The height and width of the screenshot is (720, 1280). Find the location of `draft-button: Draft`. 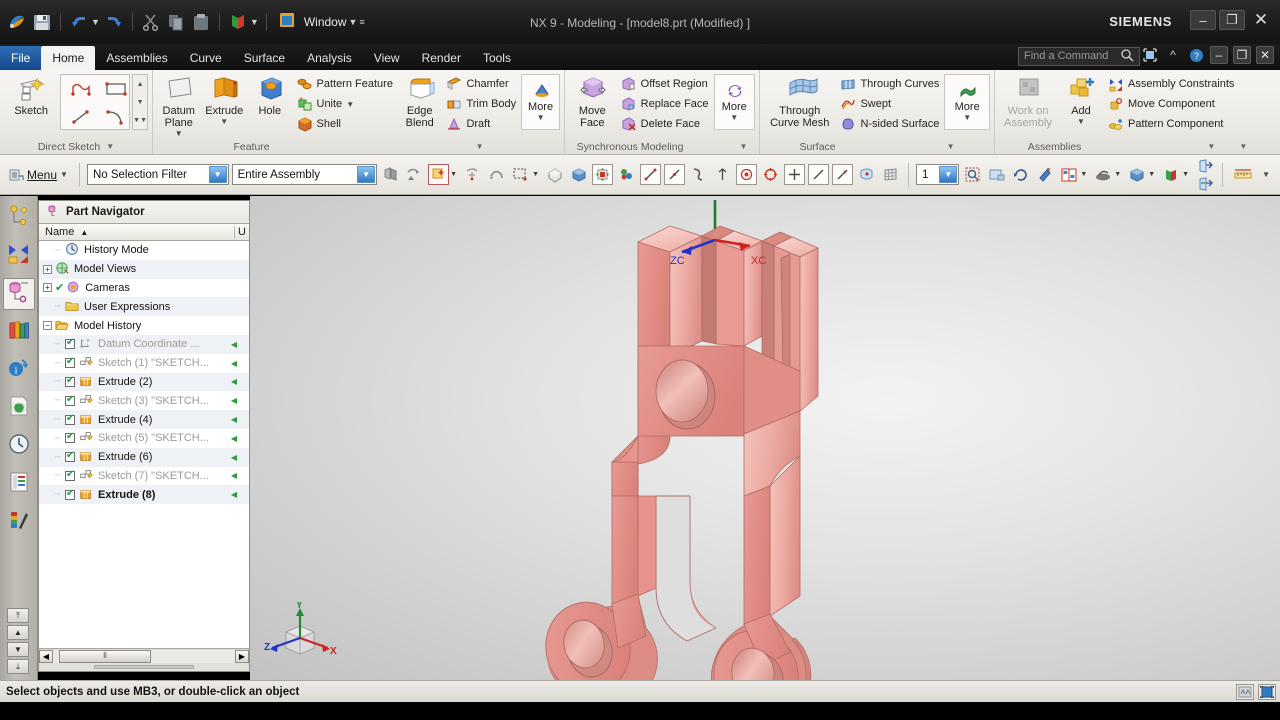

draft-button: Draft is located at coordinates (481, 124).